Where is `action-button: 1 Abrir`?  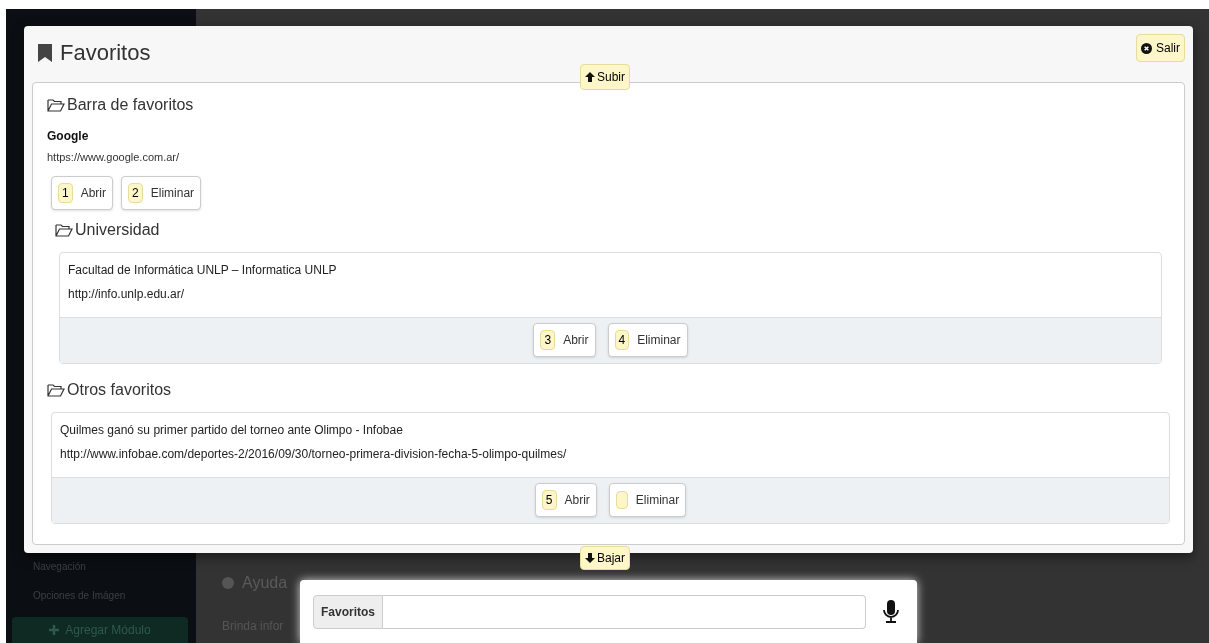 action-button: 1 Abrir is located at coordinates (82, 192).